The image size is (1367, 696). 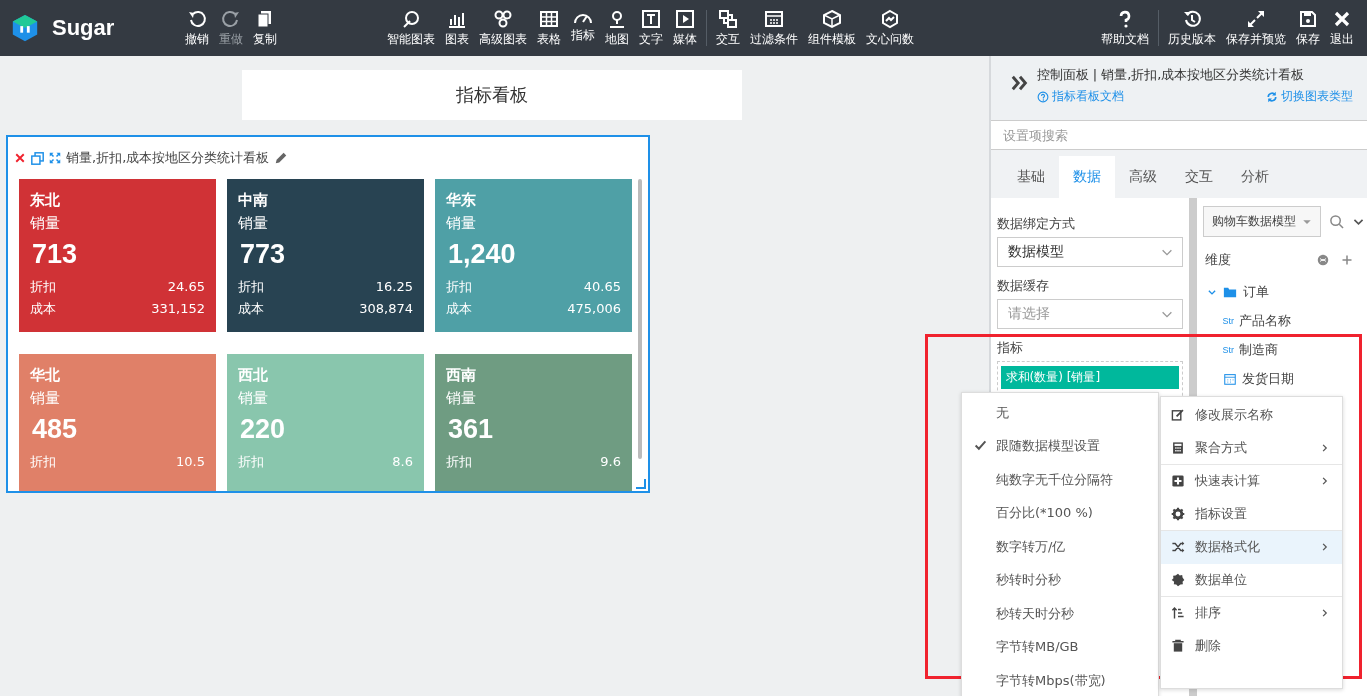 I want to click on field-name: 制造商, so click(x=1259, y=349).